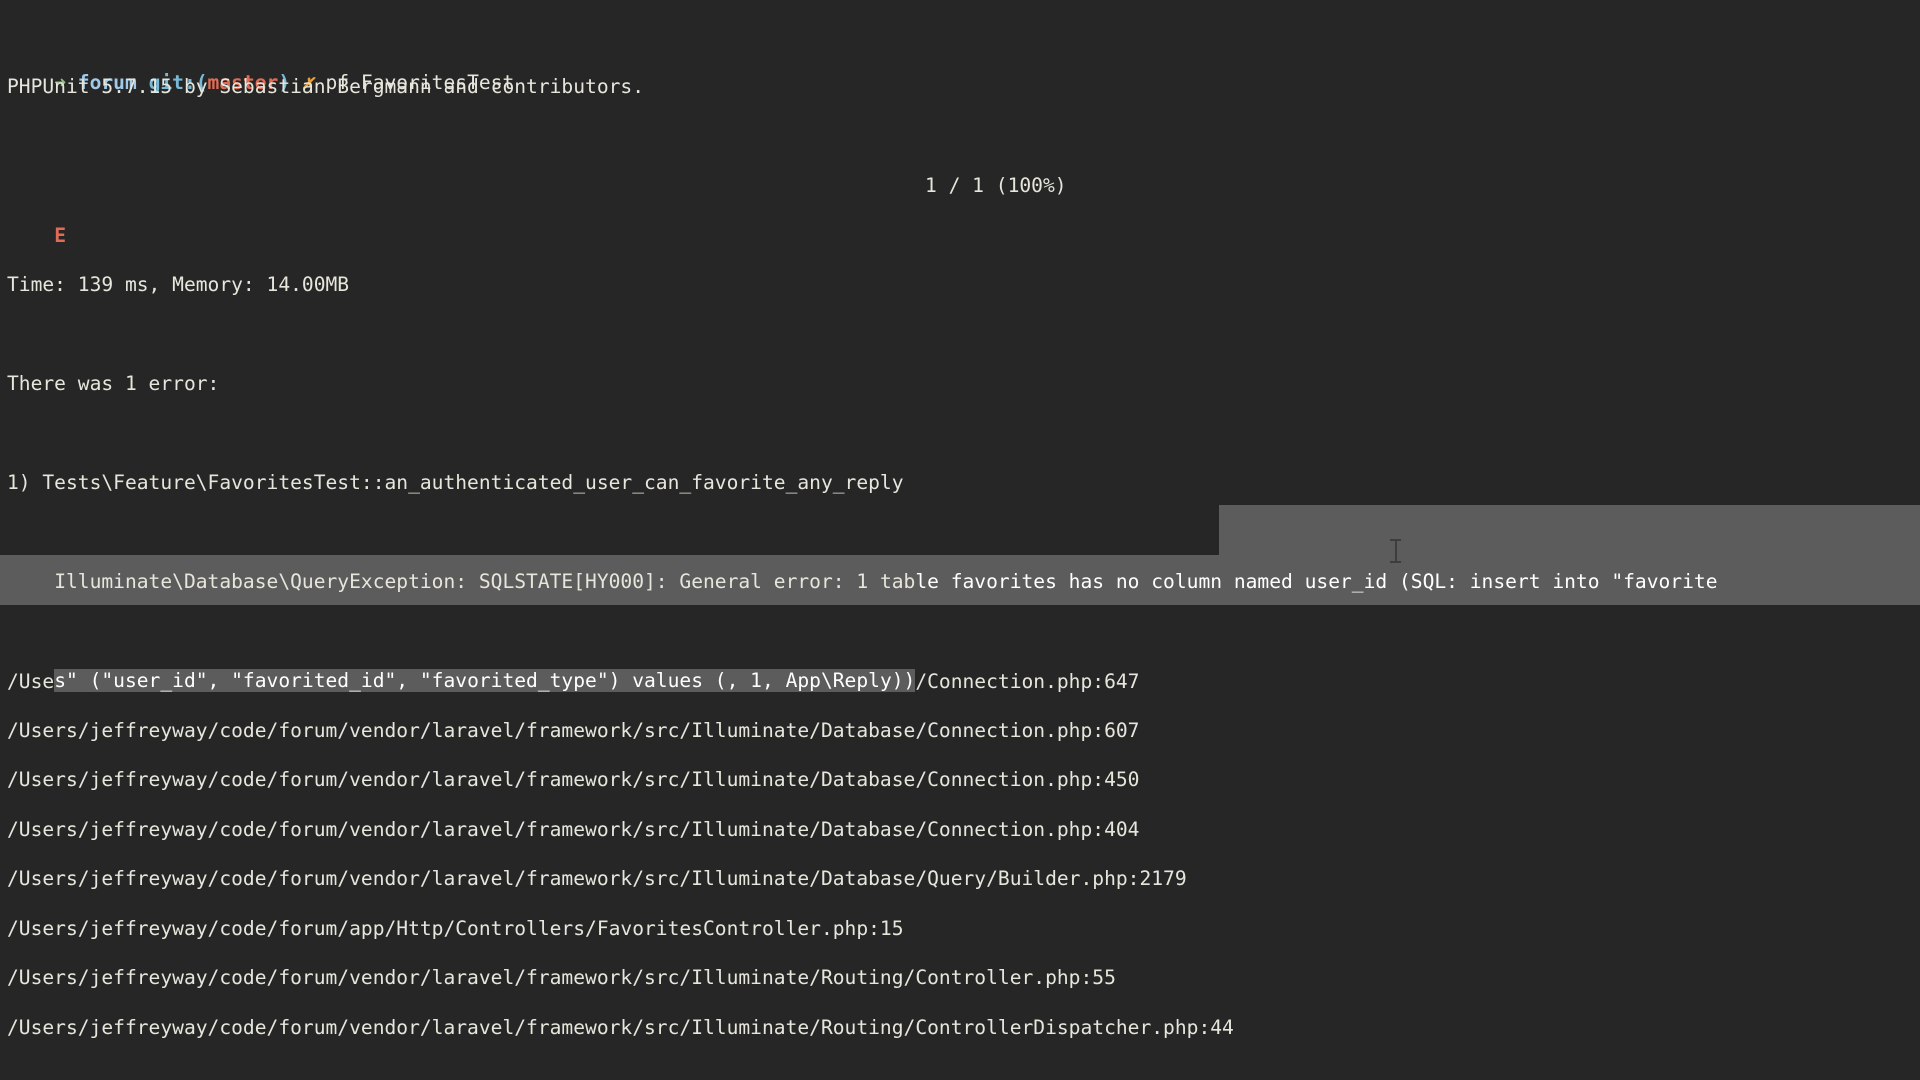  What do you see at coordinates (260, 51) in the screenshot?
I see `shell-prompt-line: ➜ forum git:(master) ✗ pf FavoritesTest` at bounding box center [260, 51].